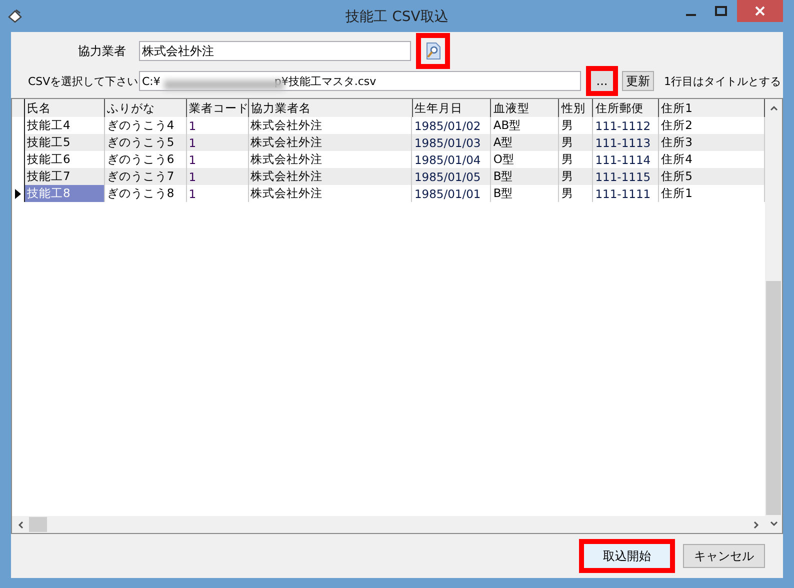 This screenshot has height=588, width=794. I want to click on column-header: 氏名, so click(64, 108).